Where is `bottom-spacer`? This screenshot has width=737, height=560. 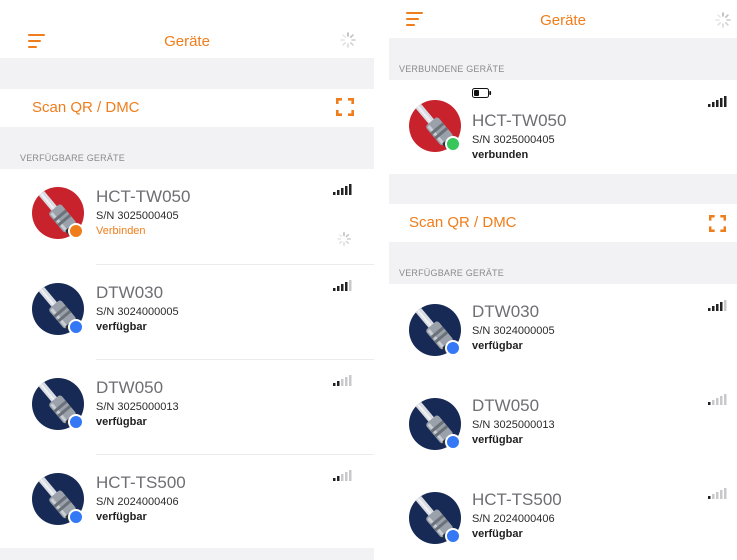 bottom-spacer is located at coordinates (187, 554).